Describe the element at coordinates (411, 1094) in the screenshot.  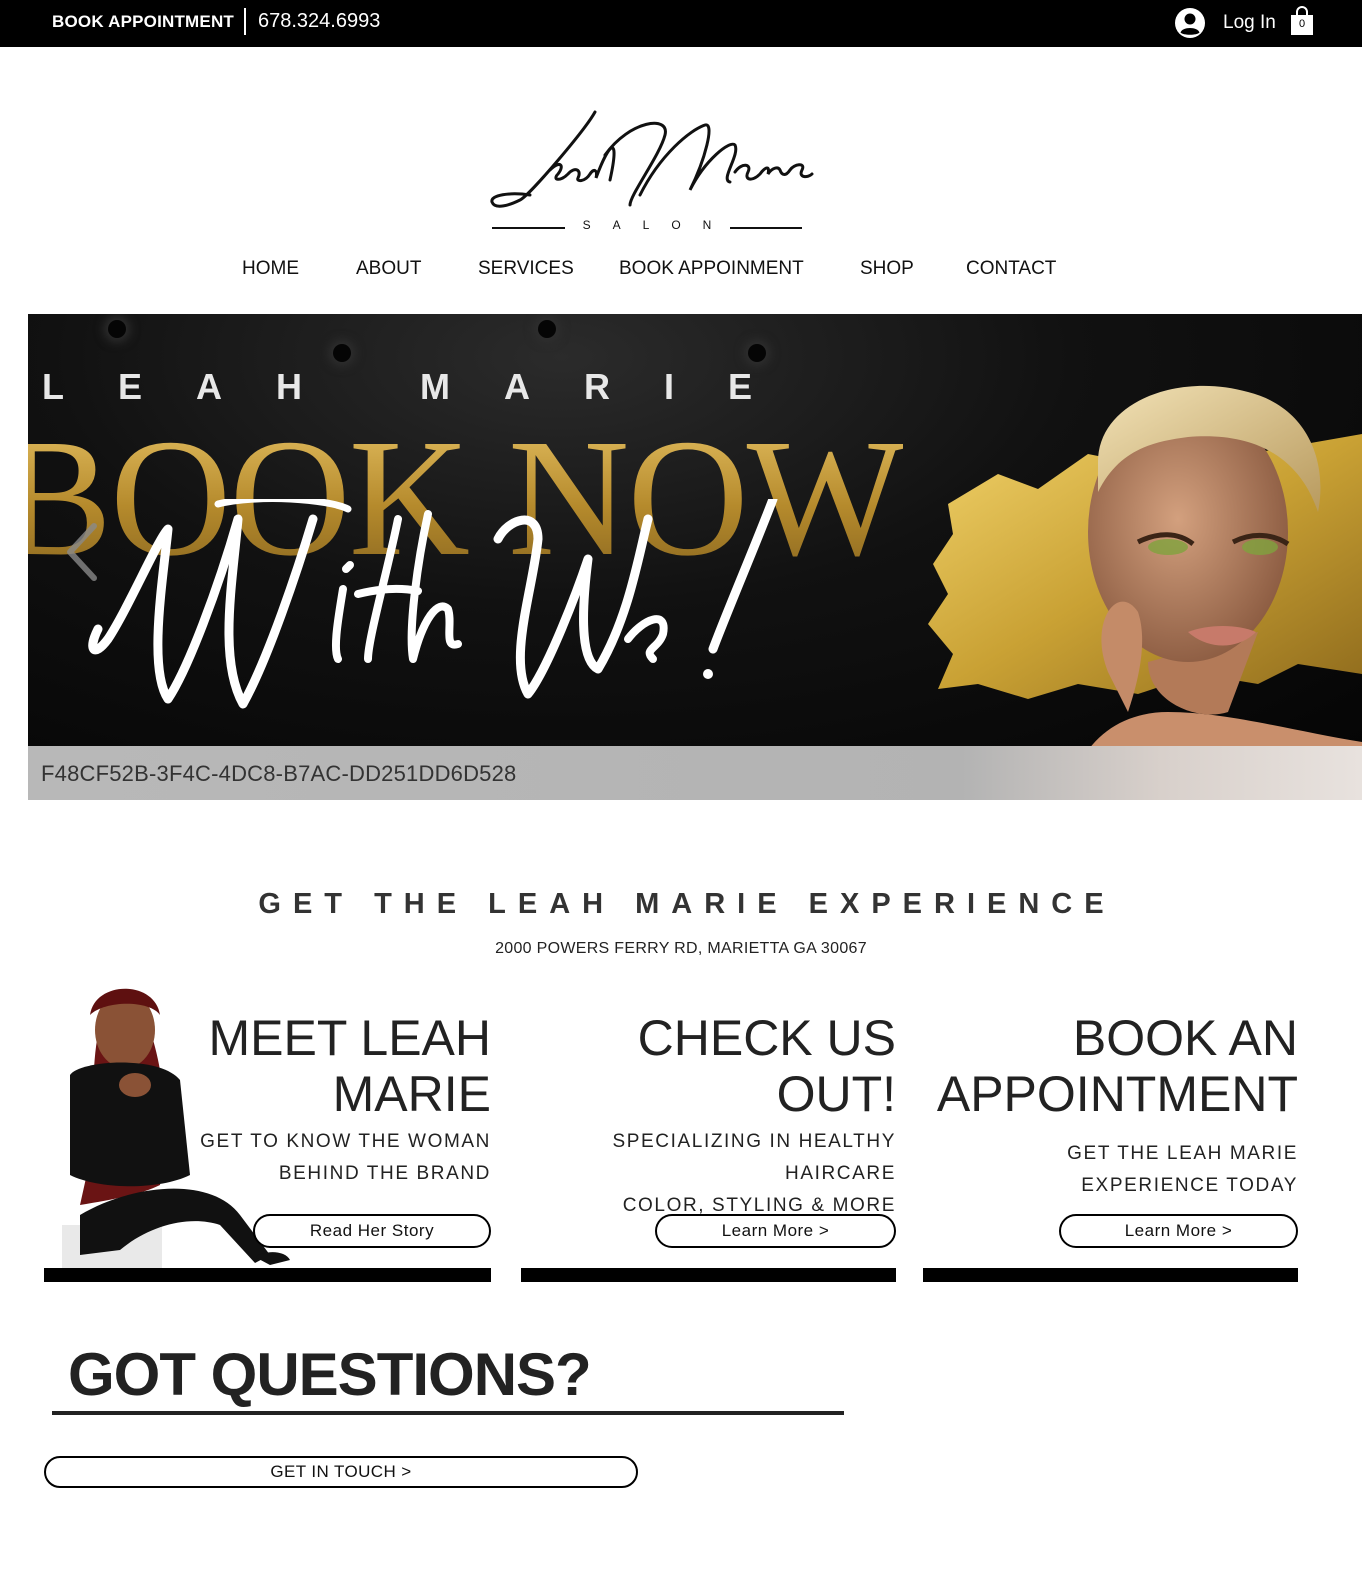
I see `card-title-line2: MARIE` at that location.